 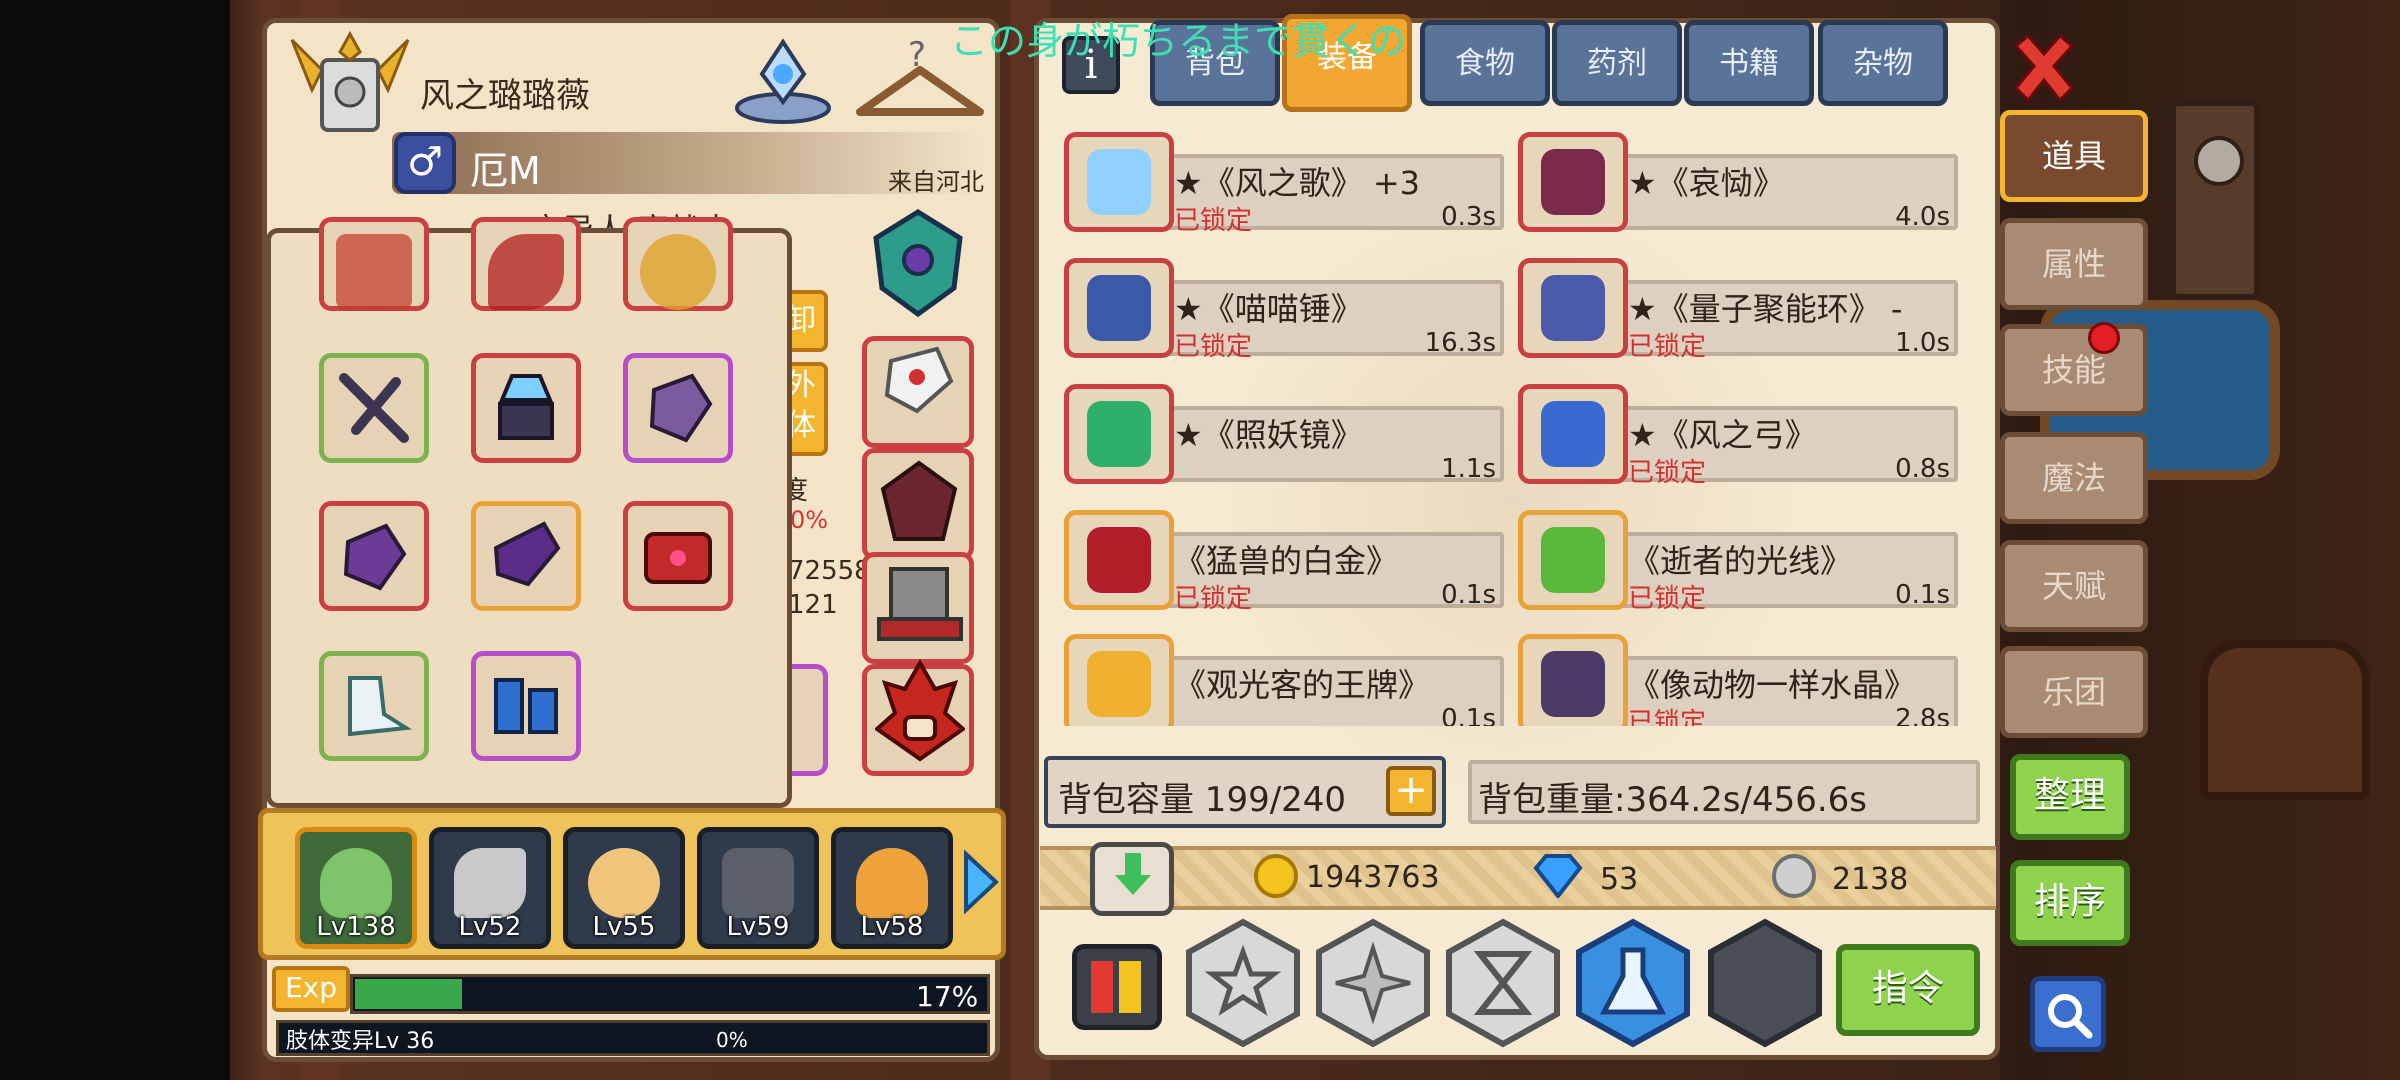 What do you see at coordinates (1765, 309) in the screenshot?
I see `item-name: ★《量子聚能环》 -` at bounding box center [1765, 309].